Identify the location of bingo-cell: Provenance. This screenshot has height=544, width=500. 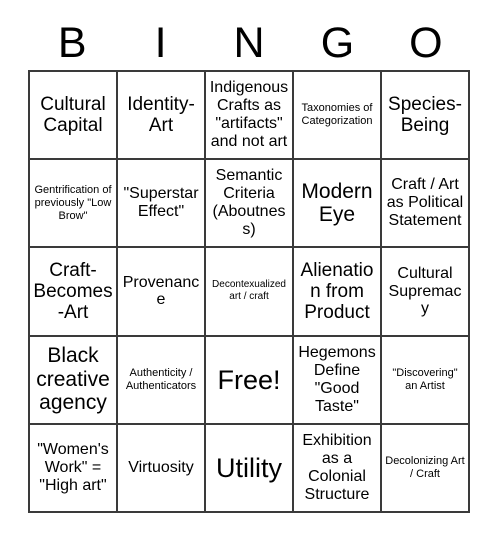
(162, 292).